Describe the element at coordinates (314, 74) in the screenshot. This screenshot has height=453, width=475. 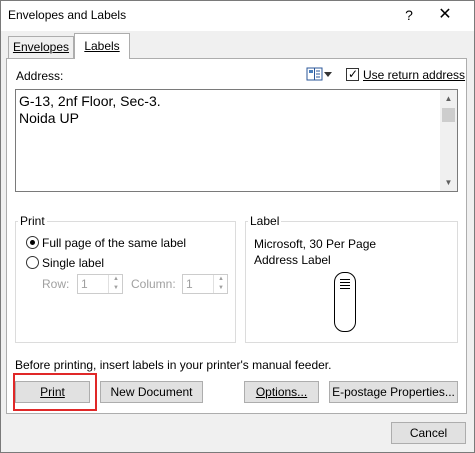
I see `address-book-icon` at that location.